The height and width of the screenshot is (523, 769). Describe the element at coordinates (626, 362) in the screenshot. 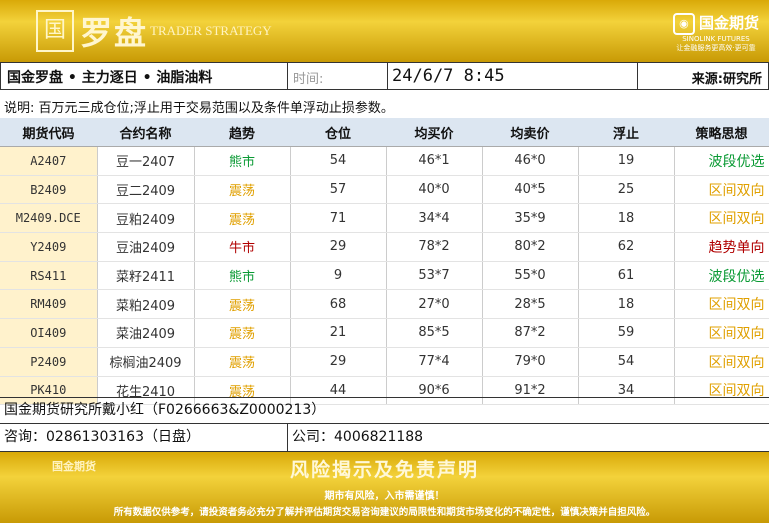

I see `cell-stop: 54` at that location.